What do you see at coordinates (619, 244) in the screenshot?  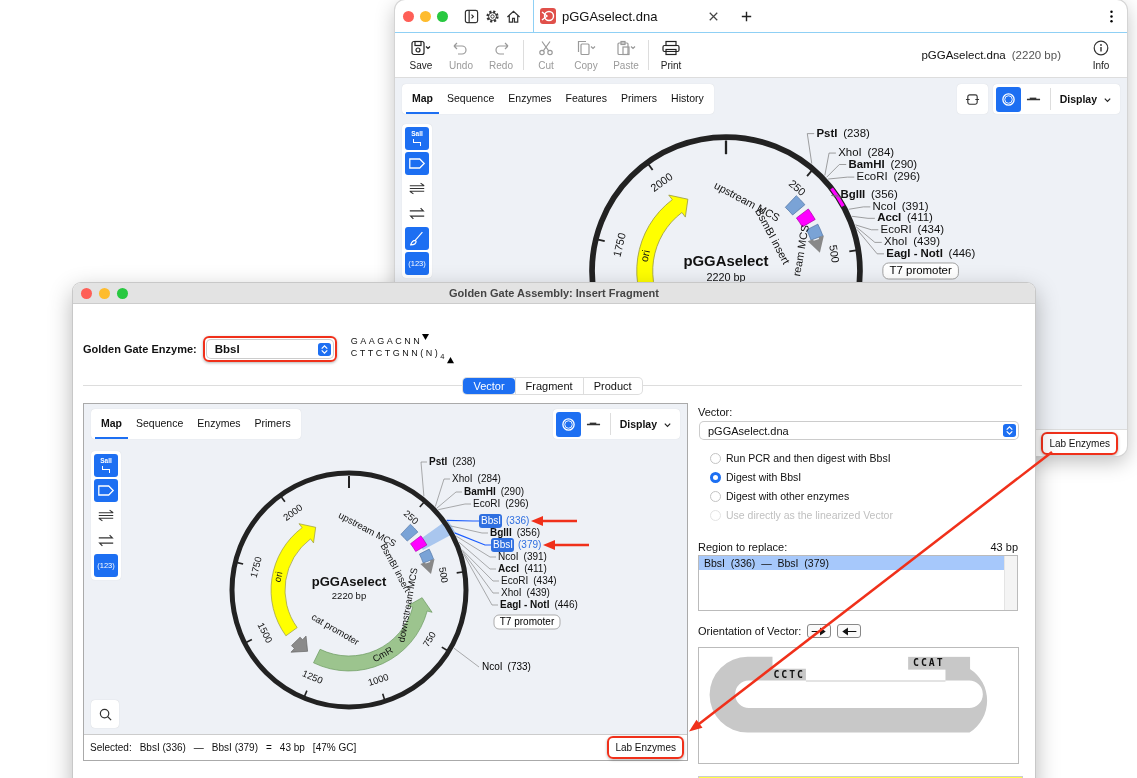 I see `tick-label: 1750` at bounding box center [619, 244].